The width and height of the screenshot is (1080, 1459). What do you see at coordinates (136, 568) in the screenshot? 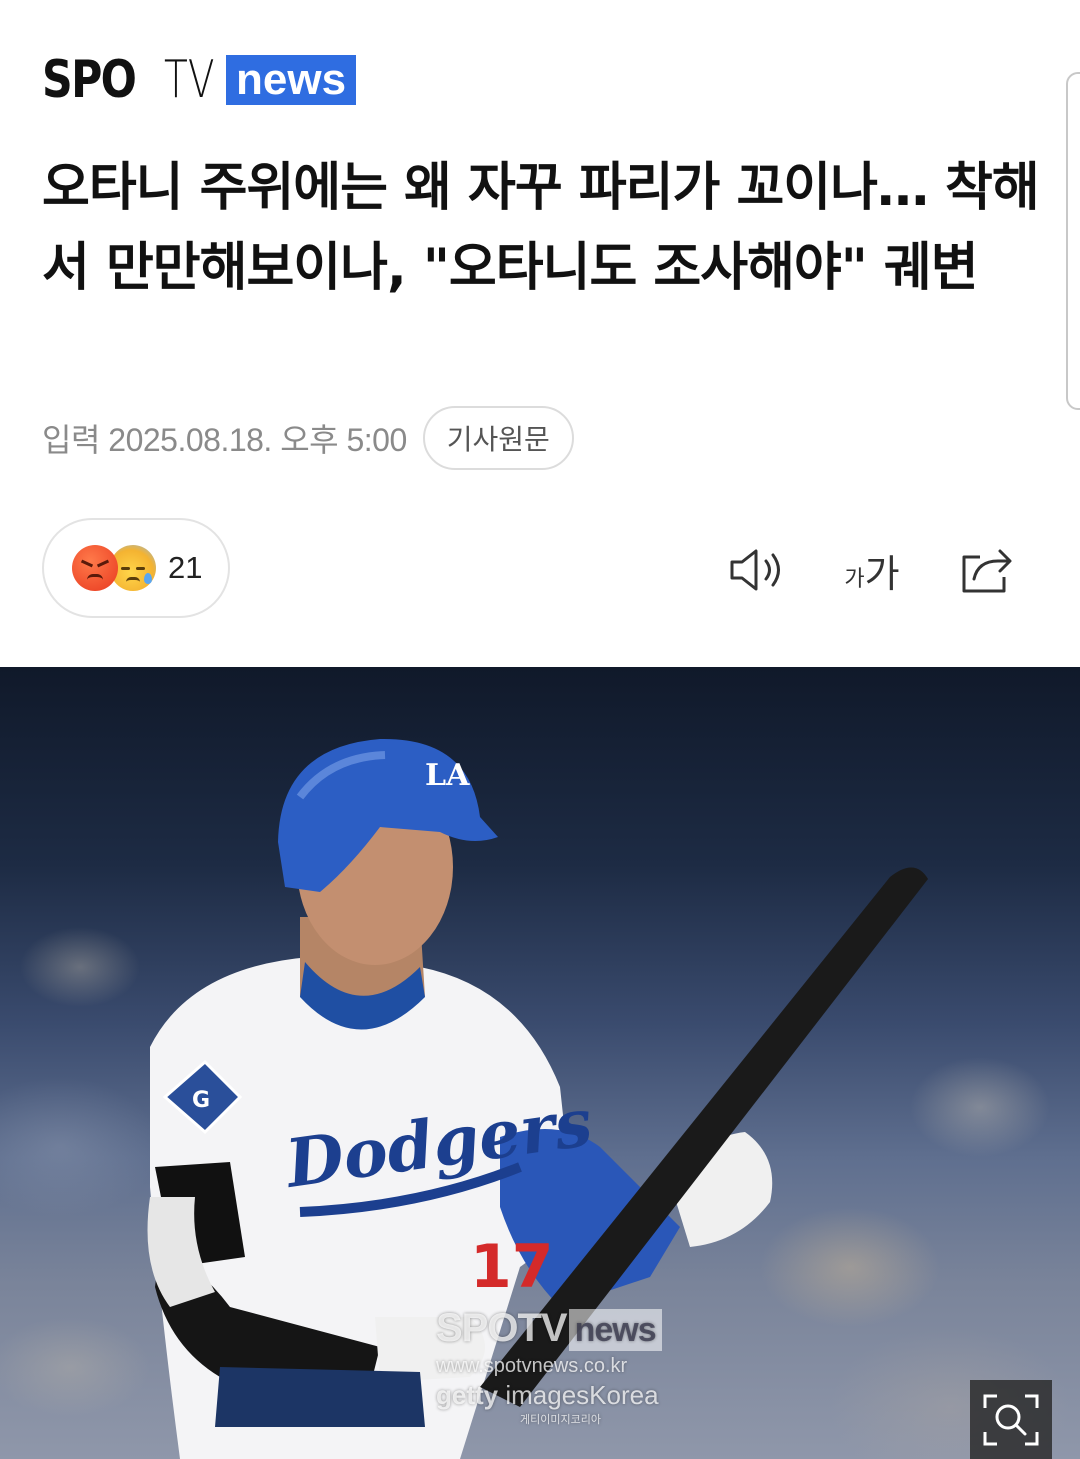
I see `reaction-button: 21` at bounding box center [136, 568].